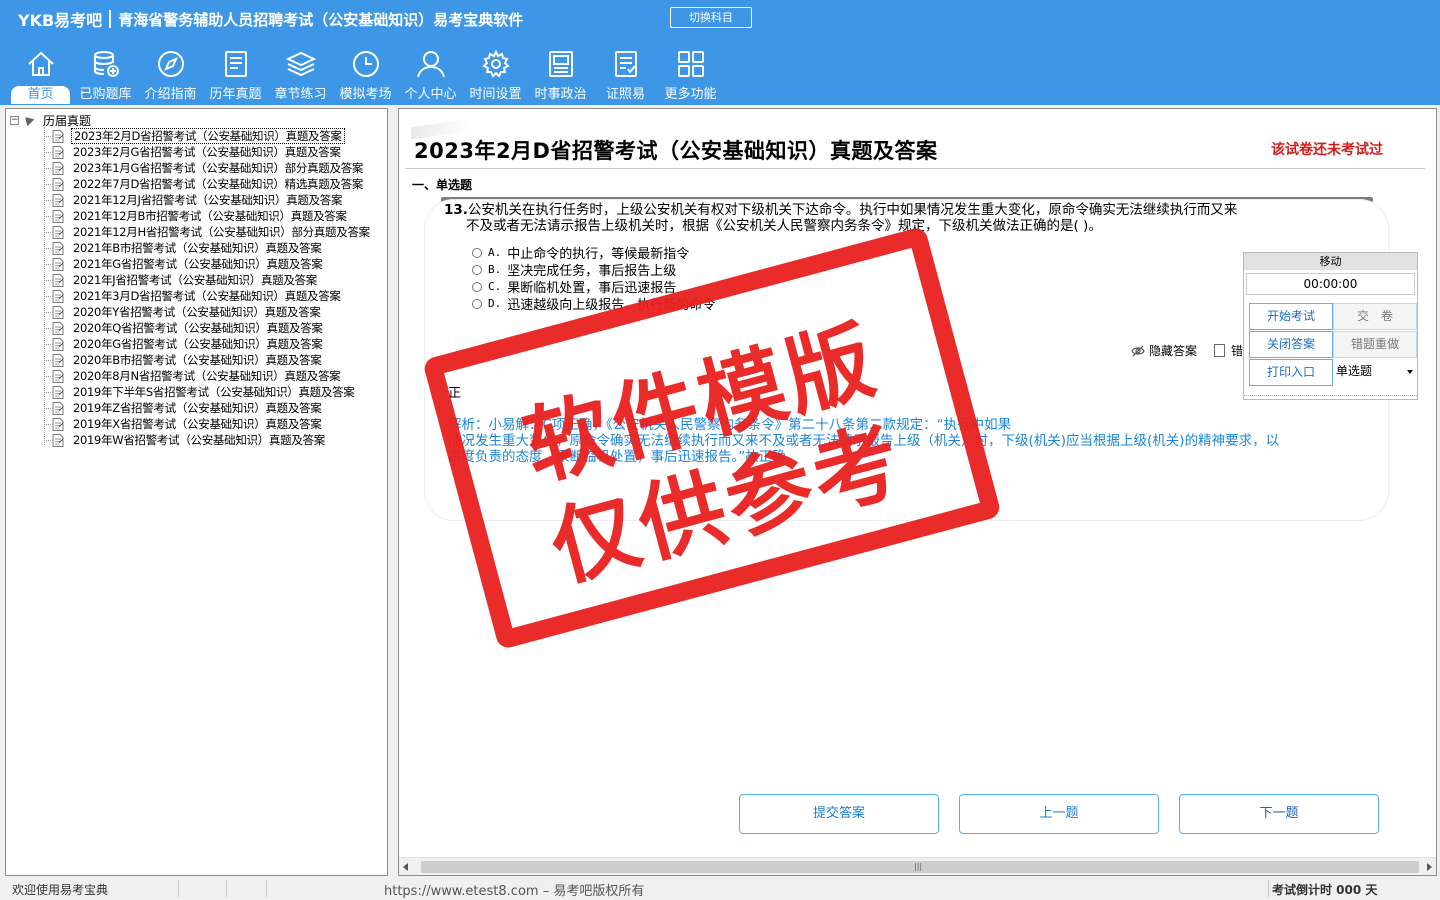  Describe the element at coordinates (197, 424) in the screenshot. I see `tree-item-label: 2019年X省招警考试（公安基础知识）真题及答案` at that location.